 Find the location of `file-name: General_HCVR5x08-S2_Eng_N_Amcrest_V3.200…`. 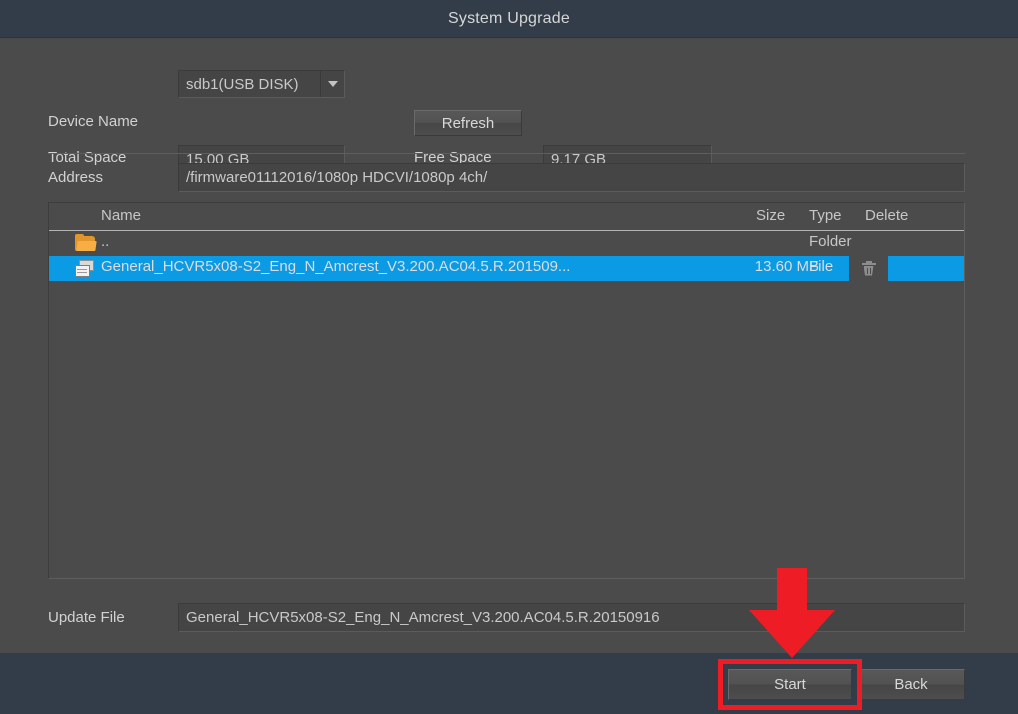

file-name: General_HCVR5x08-S2_Eng_N_Amcrest_V3.200… is located at coordinates (336, 266).